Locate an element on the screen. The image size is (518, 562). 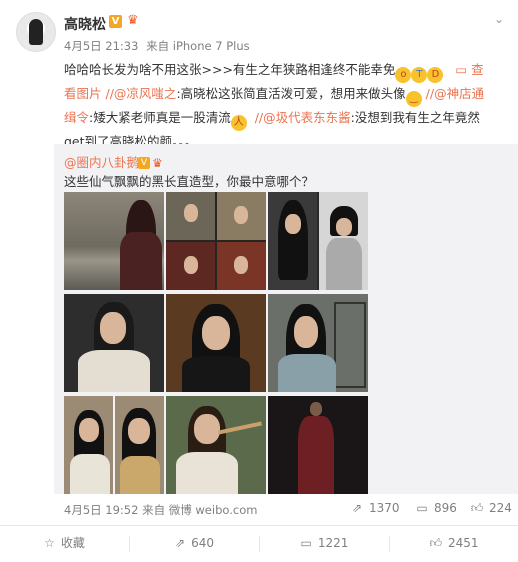
like-count-small: 👍︎ 224 is located at coordinates (491, 508).